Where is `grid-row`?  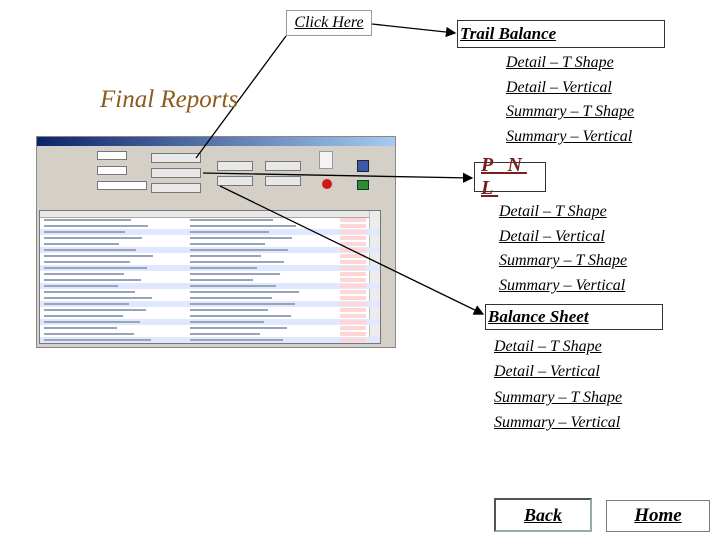
grid-row is located at coordinates (210, 340).